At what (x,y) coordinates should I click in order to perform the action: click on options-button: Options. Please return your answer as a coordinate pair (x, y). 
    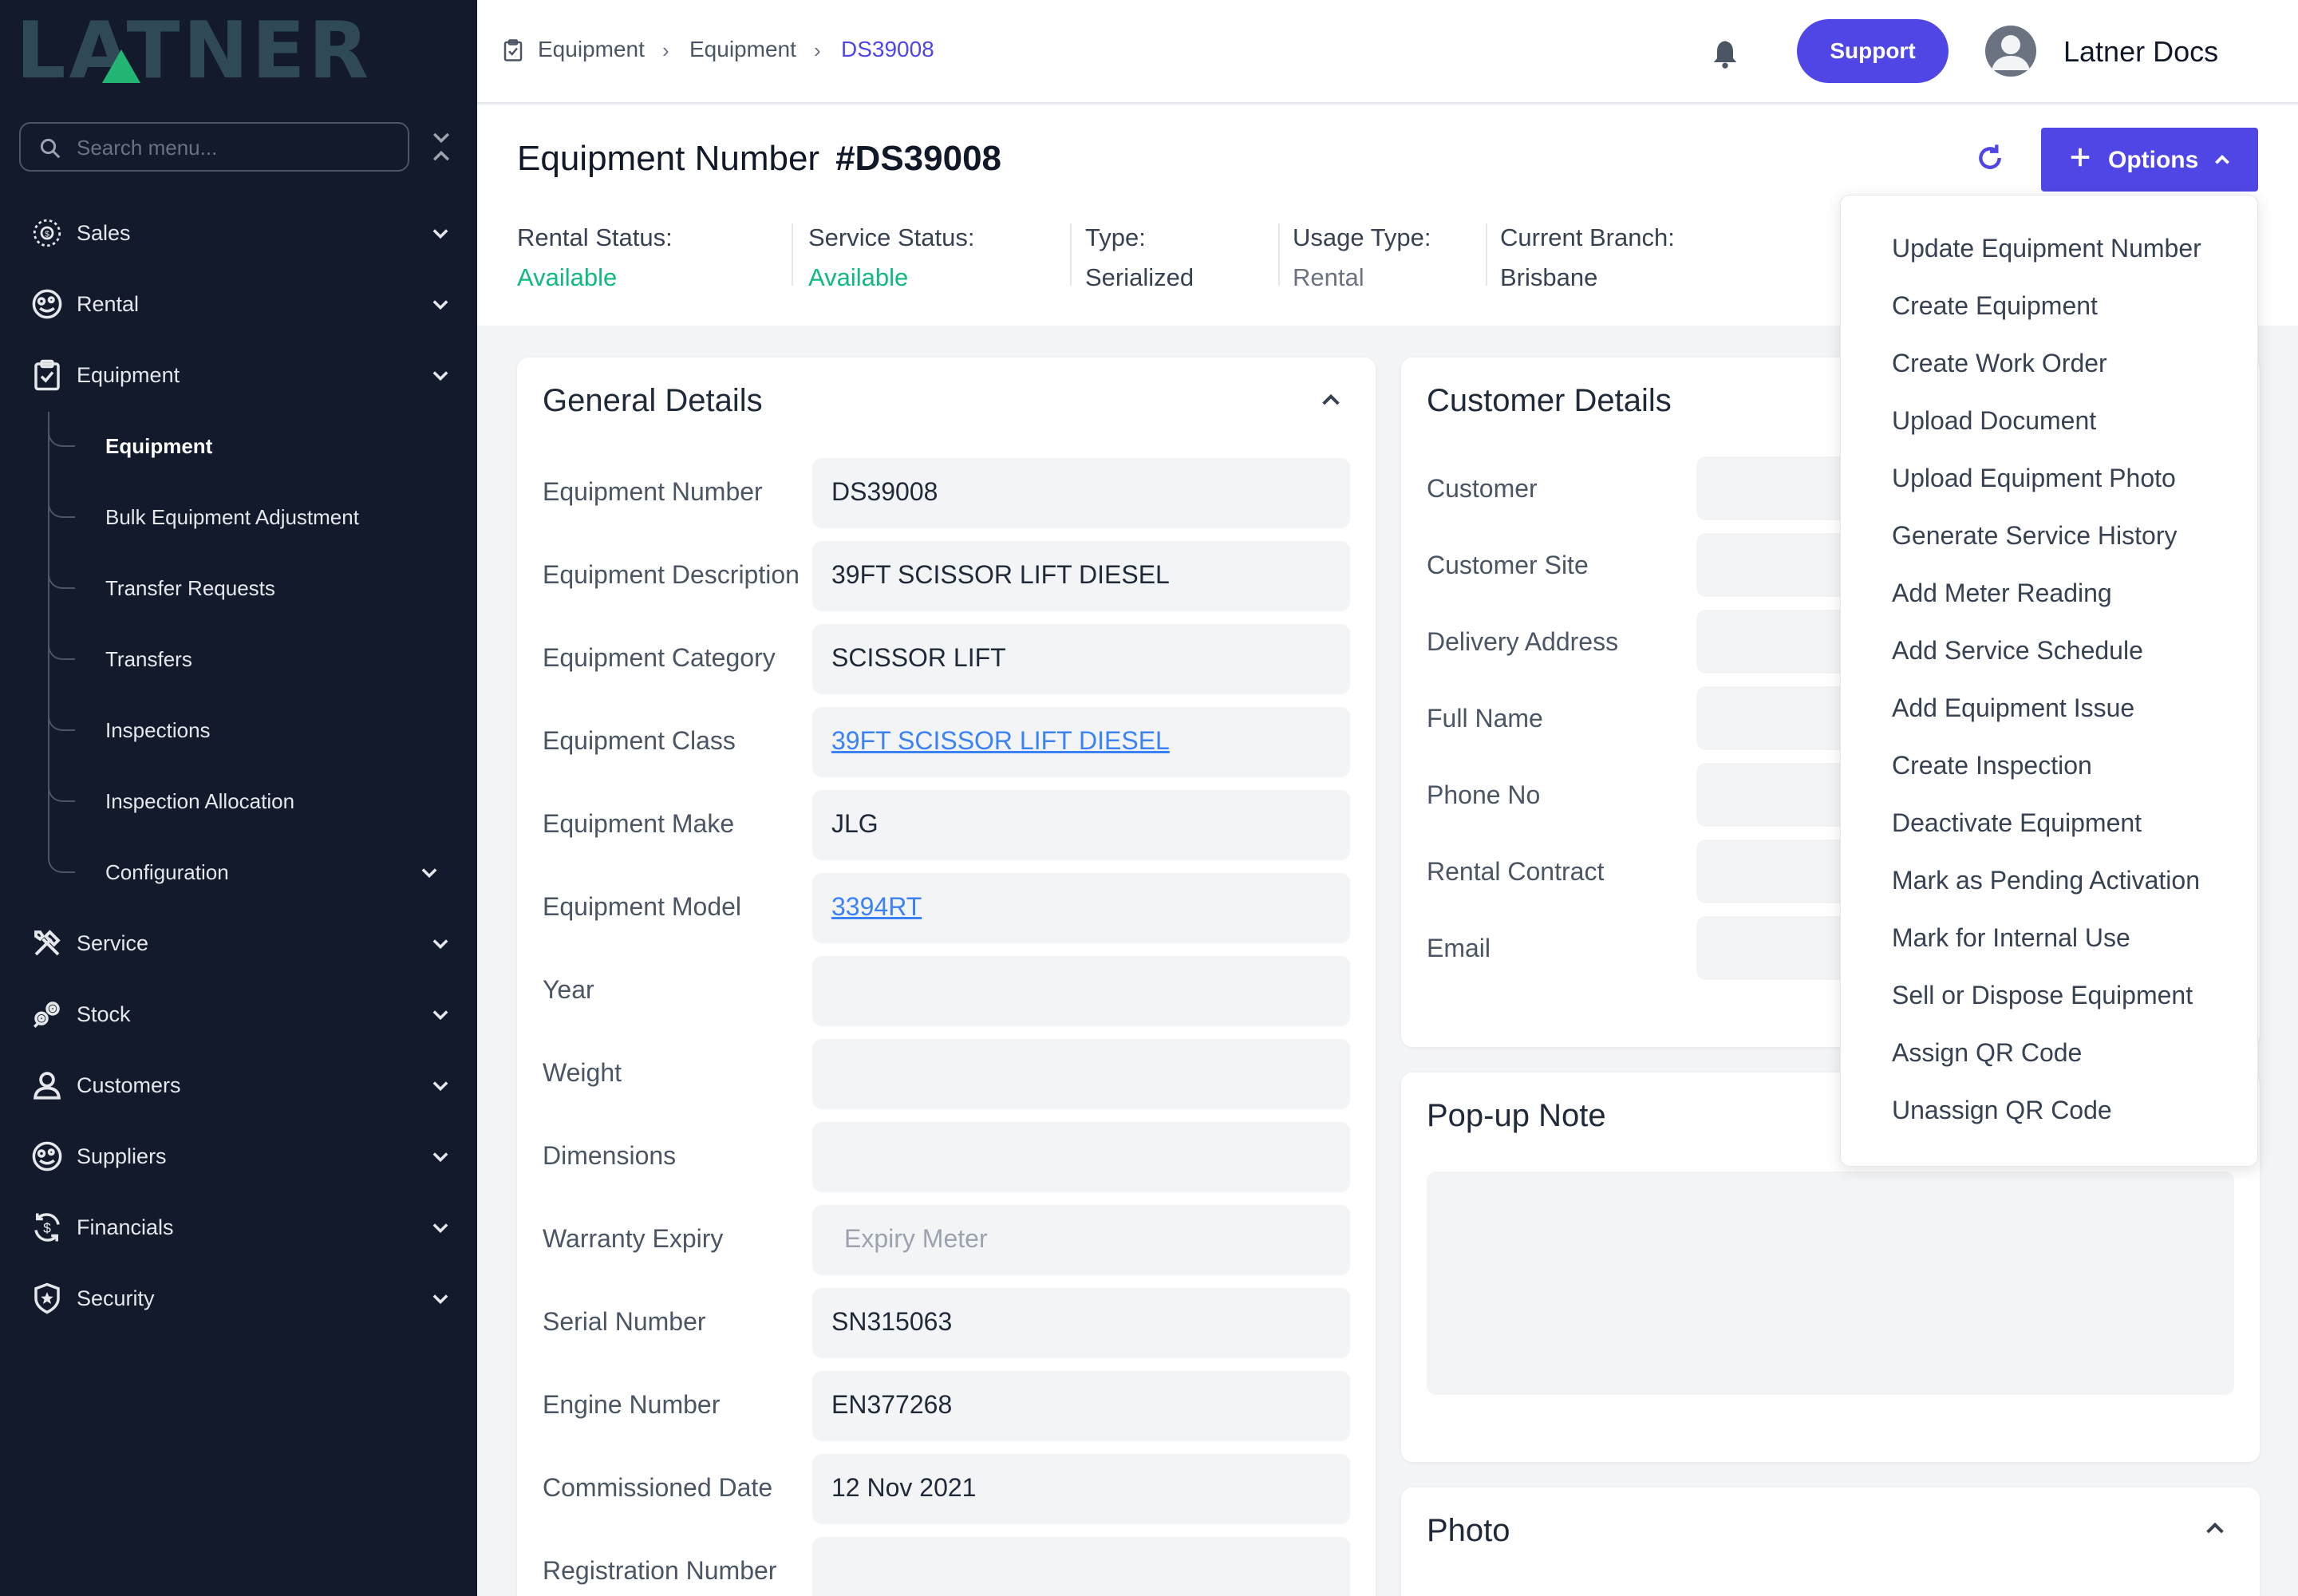
    Looking at the image, I should click on (2150, 160).